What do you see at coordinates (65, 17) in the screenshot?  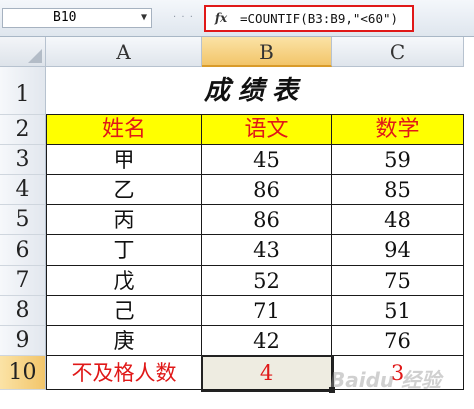 I see `name-box-value: B10` at bounding box center [65, 17].